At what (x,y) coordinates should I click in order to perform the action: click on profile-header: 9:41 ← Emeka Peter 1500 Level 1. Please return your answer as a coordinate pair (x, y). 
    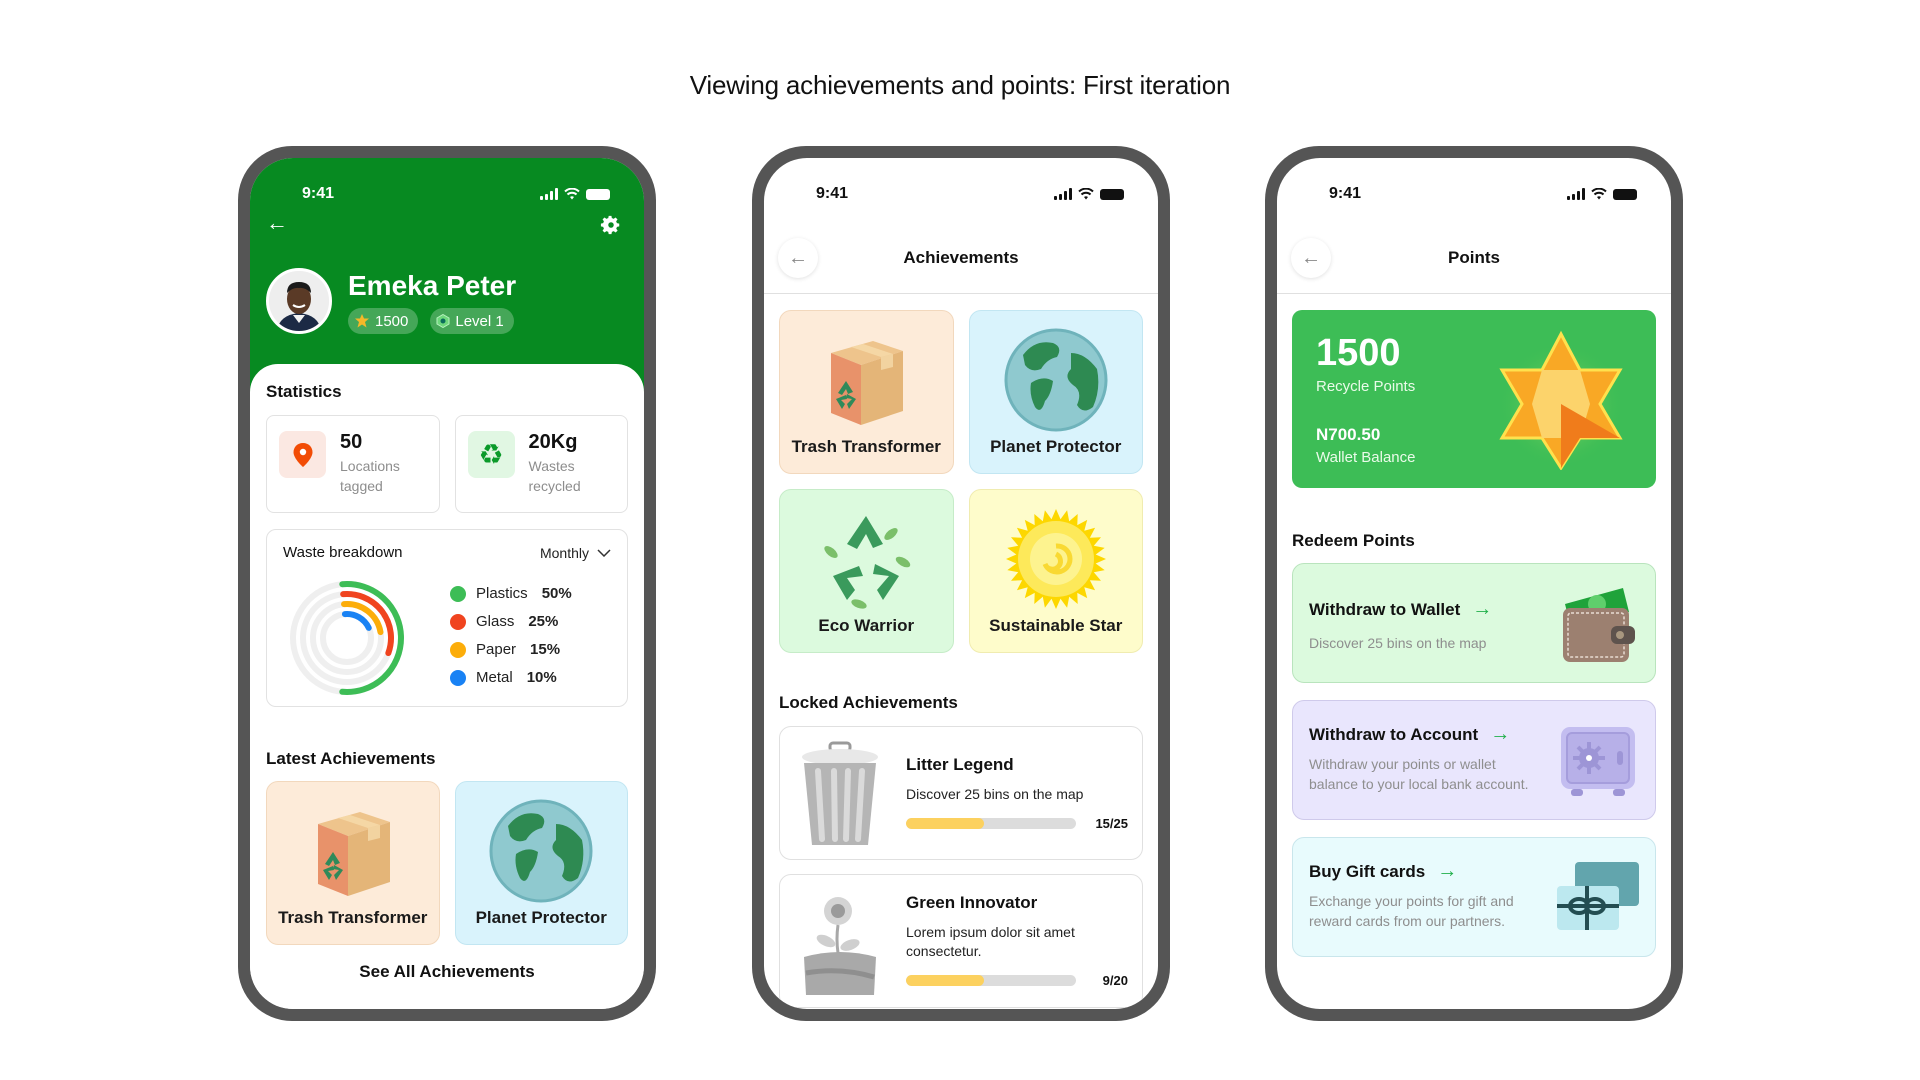
    Looking at the image, I should click on (447, 278).